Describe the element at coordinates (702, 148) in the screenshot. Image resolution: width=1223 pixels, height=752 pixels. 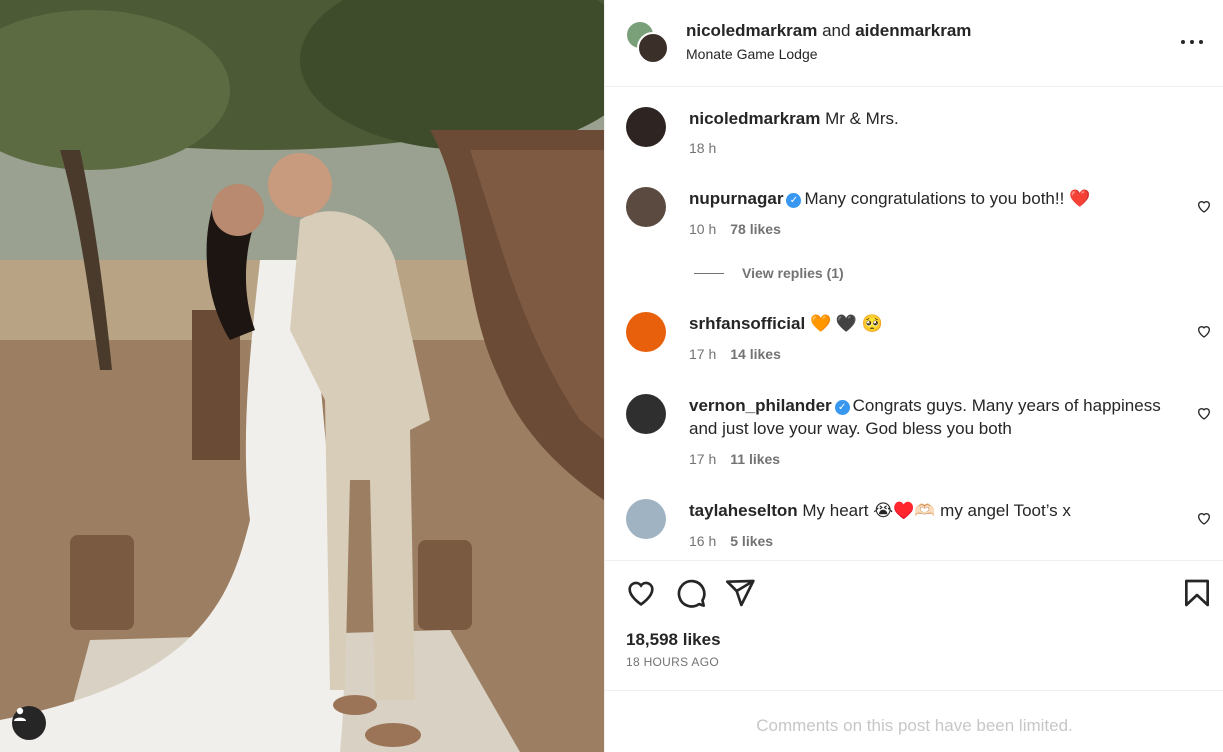
I see `comment-time: 18 h` at that location.